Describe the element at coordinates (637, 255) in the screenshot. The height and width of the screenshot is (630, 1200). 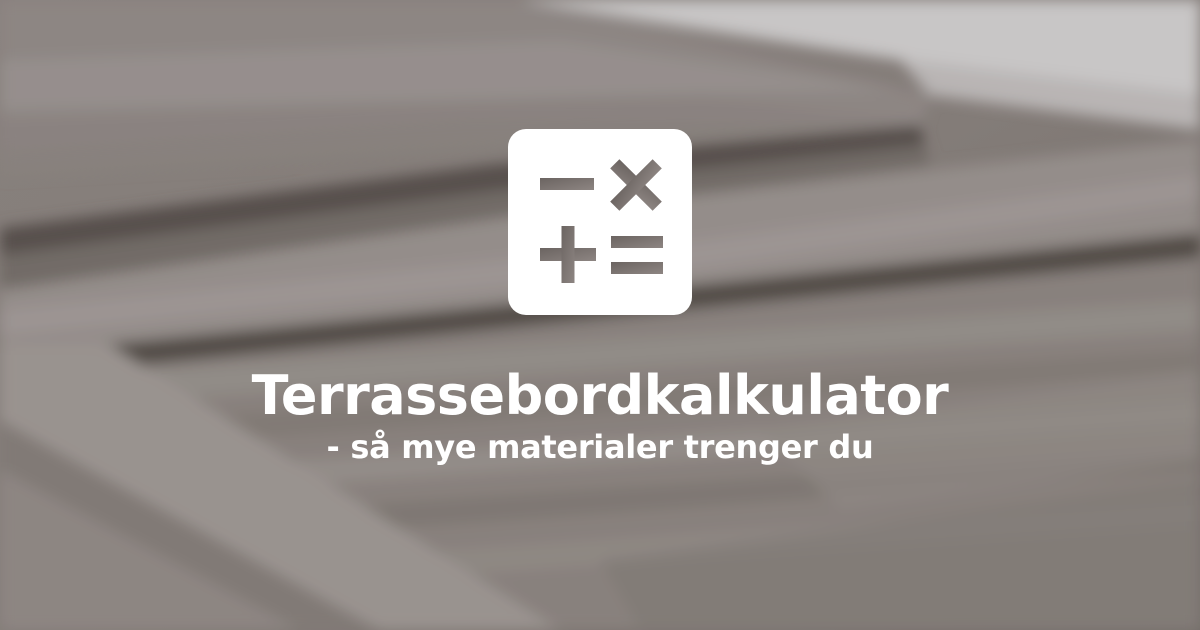
I see `equals-symbol` at that location.